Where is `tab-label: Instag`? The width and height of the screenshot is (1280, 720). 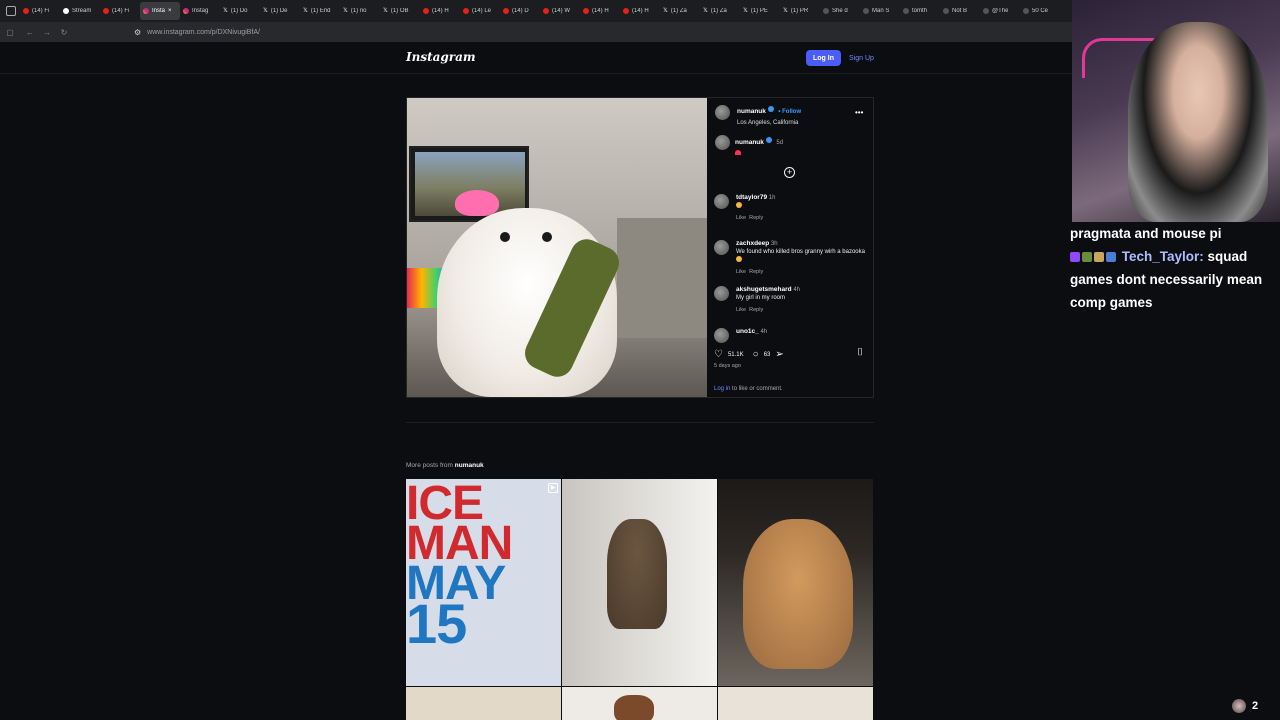
tab-label: Instag is located at coordinates (200, 11).